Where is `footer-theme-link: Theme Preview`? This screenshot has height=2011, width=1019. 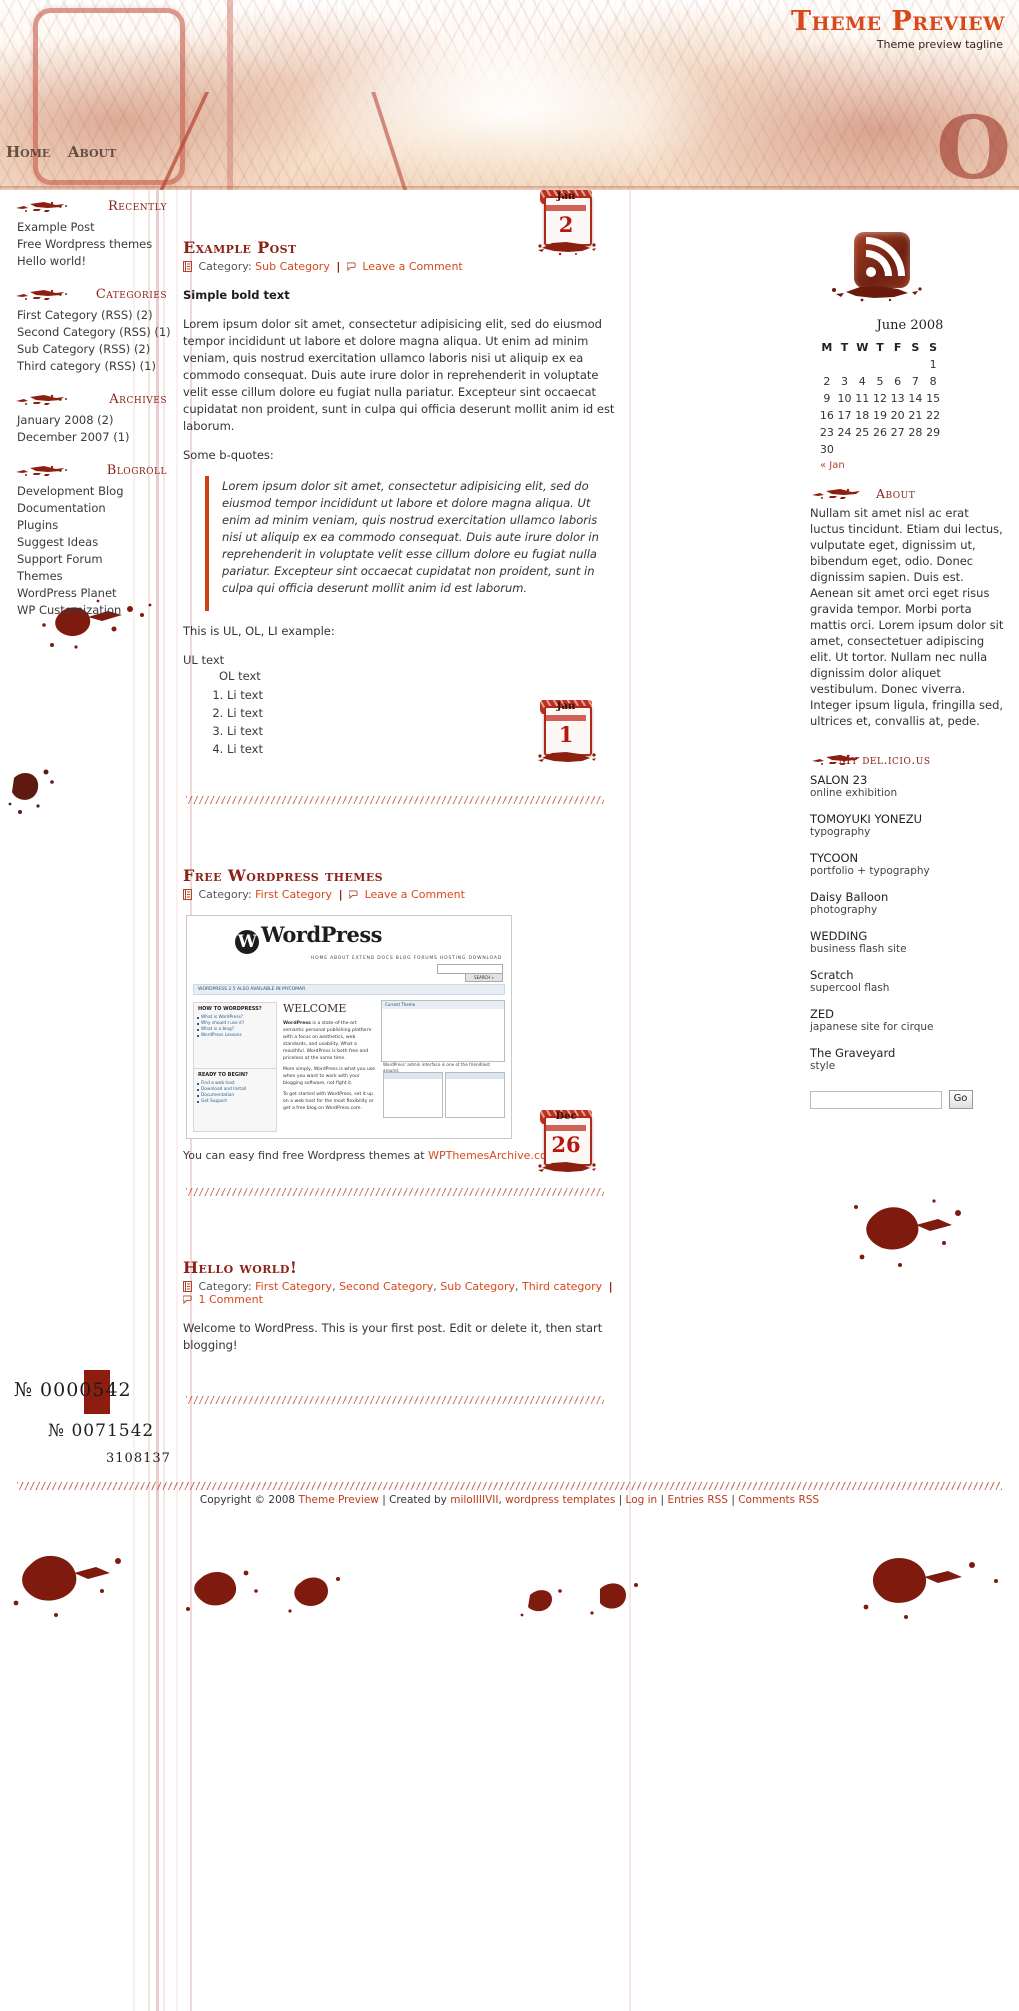
footer-theme-link: Theme Preview is located at coordinates (338, 1500).